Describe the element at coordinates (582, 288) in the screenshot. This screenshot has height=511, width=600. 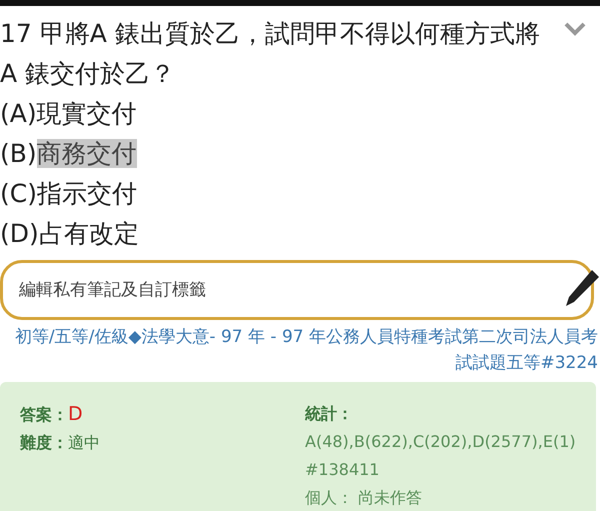
I see `pencil-icon` at that location.